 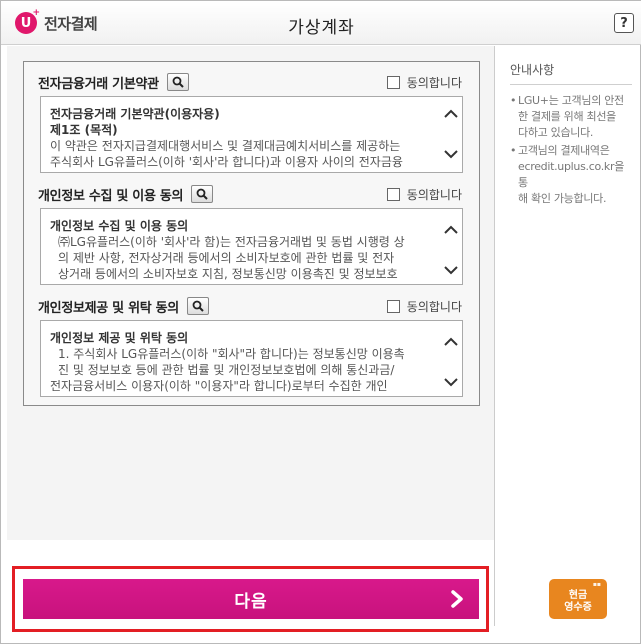 What do you see at coordinates (135, 114) in the screenshot?
I see `terms-heading: 전자금융거래 기본약관(이용자용)` at bounding box center [135, 114].